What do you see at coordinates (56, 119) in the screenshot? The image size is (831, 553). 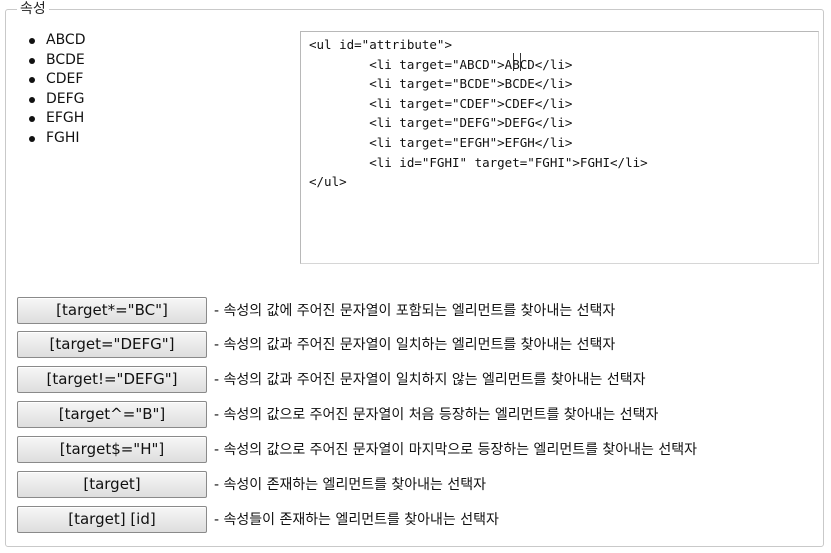 I see `list-item: EFGH` at bounding box center [56, 119].